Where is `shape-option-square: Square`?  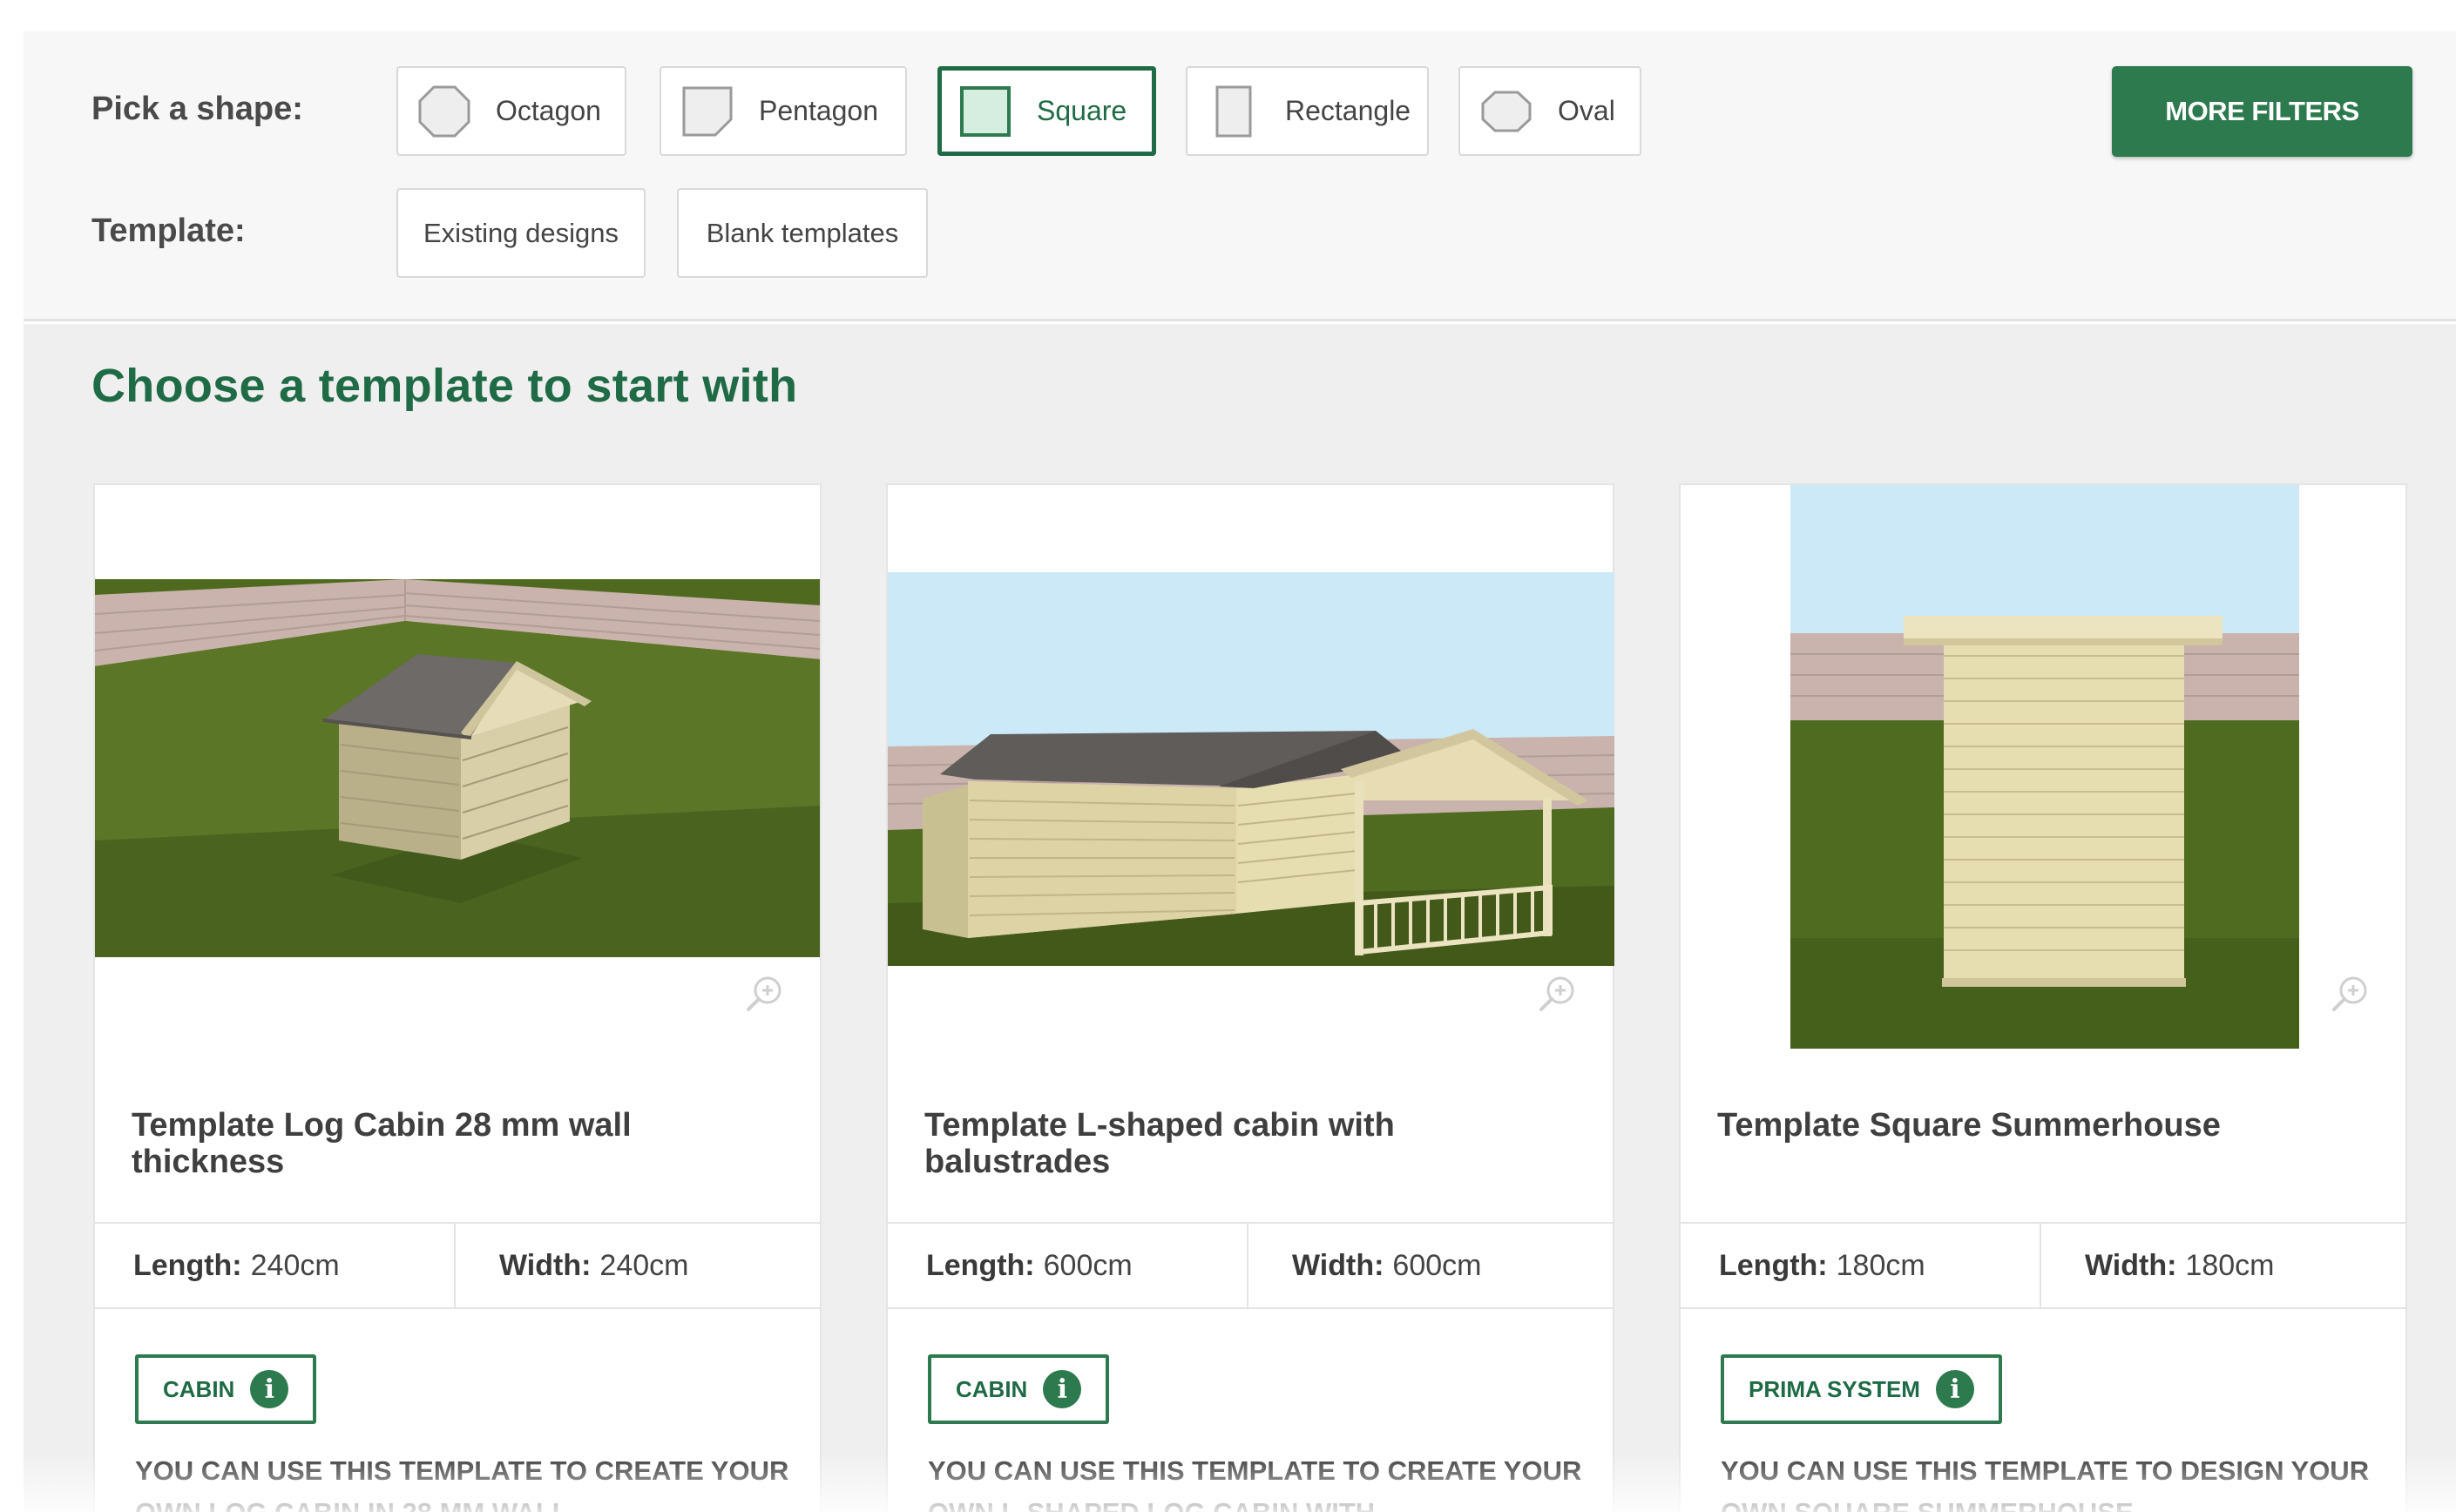
shape-option-square: Square is located at coordinates (1046, 111).